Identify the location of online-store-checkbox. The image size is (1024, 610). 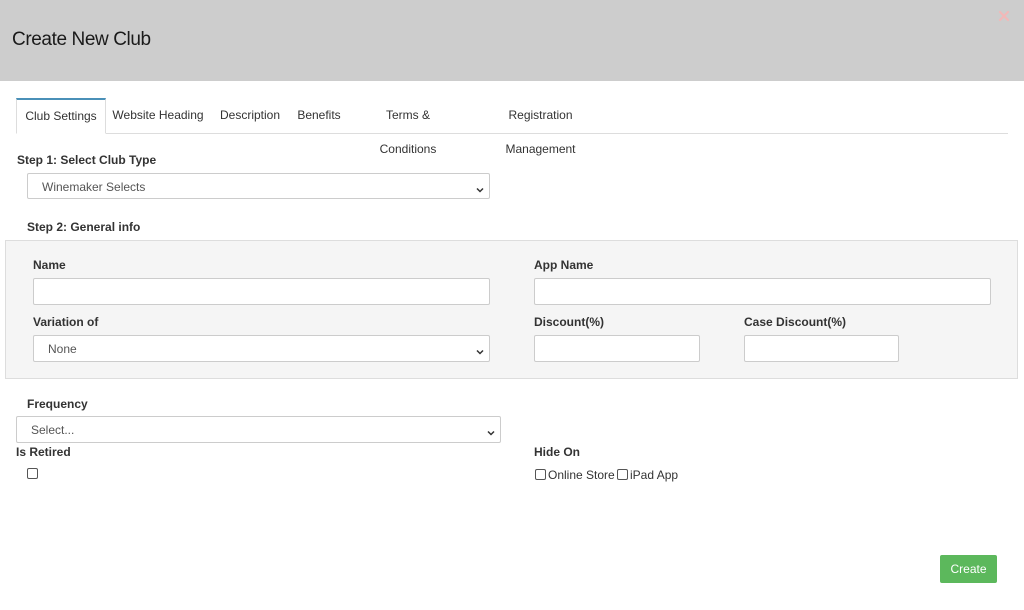
(540, 474).